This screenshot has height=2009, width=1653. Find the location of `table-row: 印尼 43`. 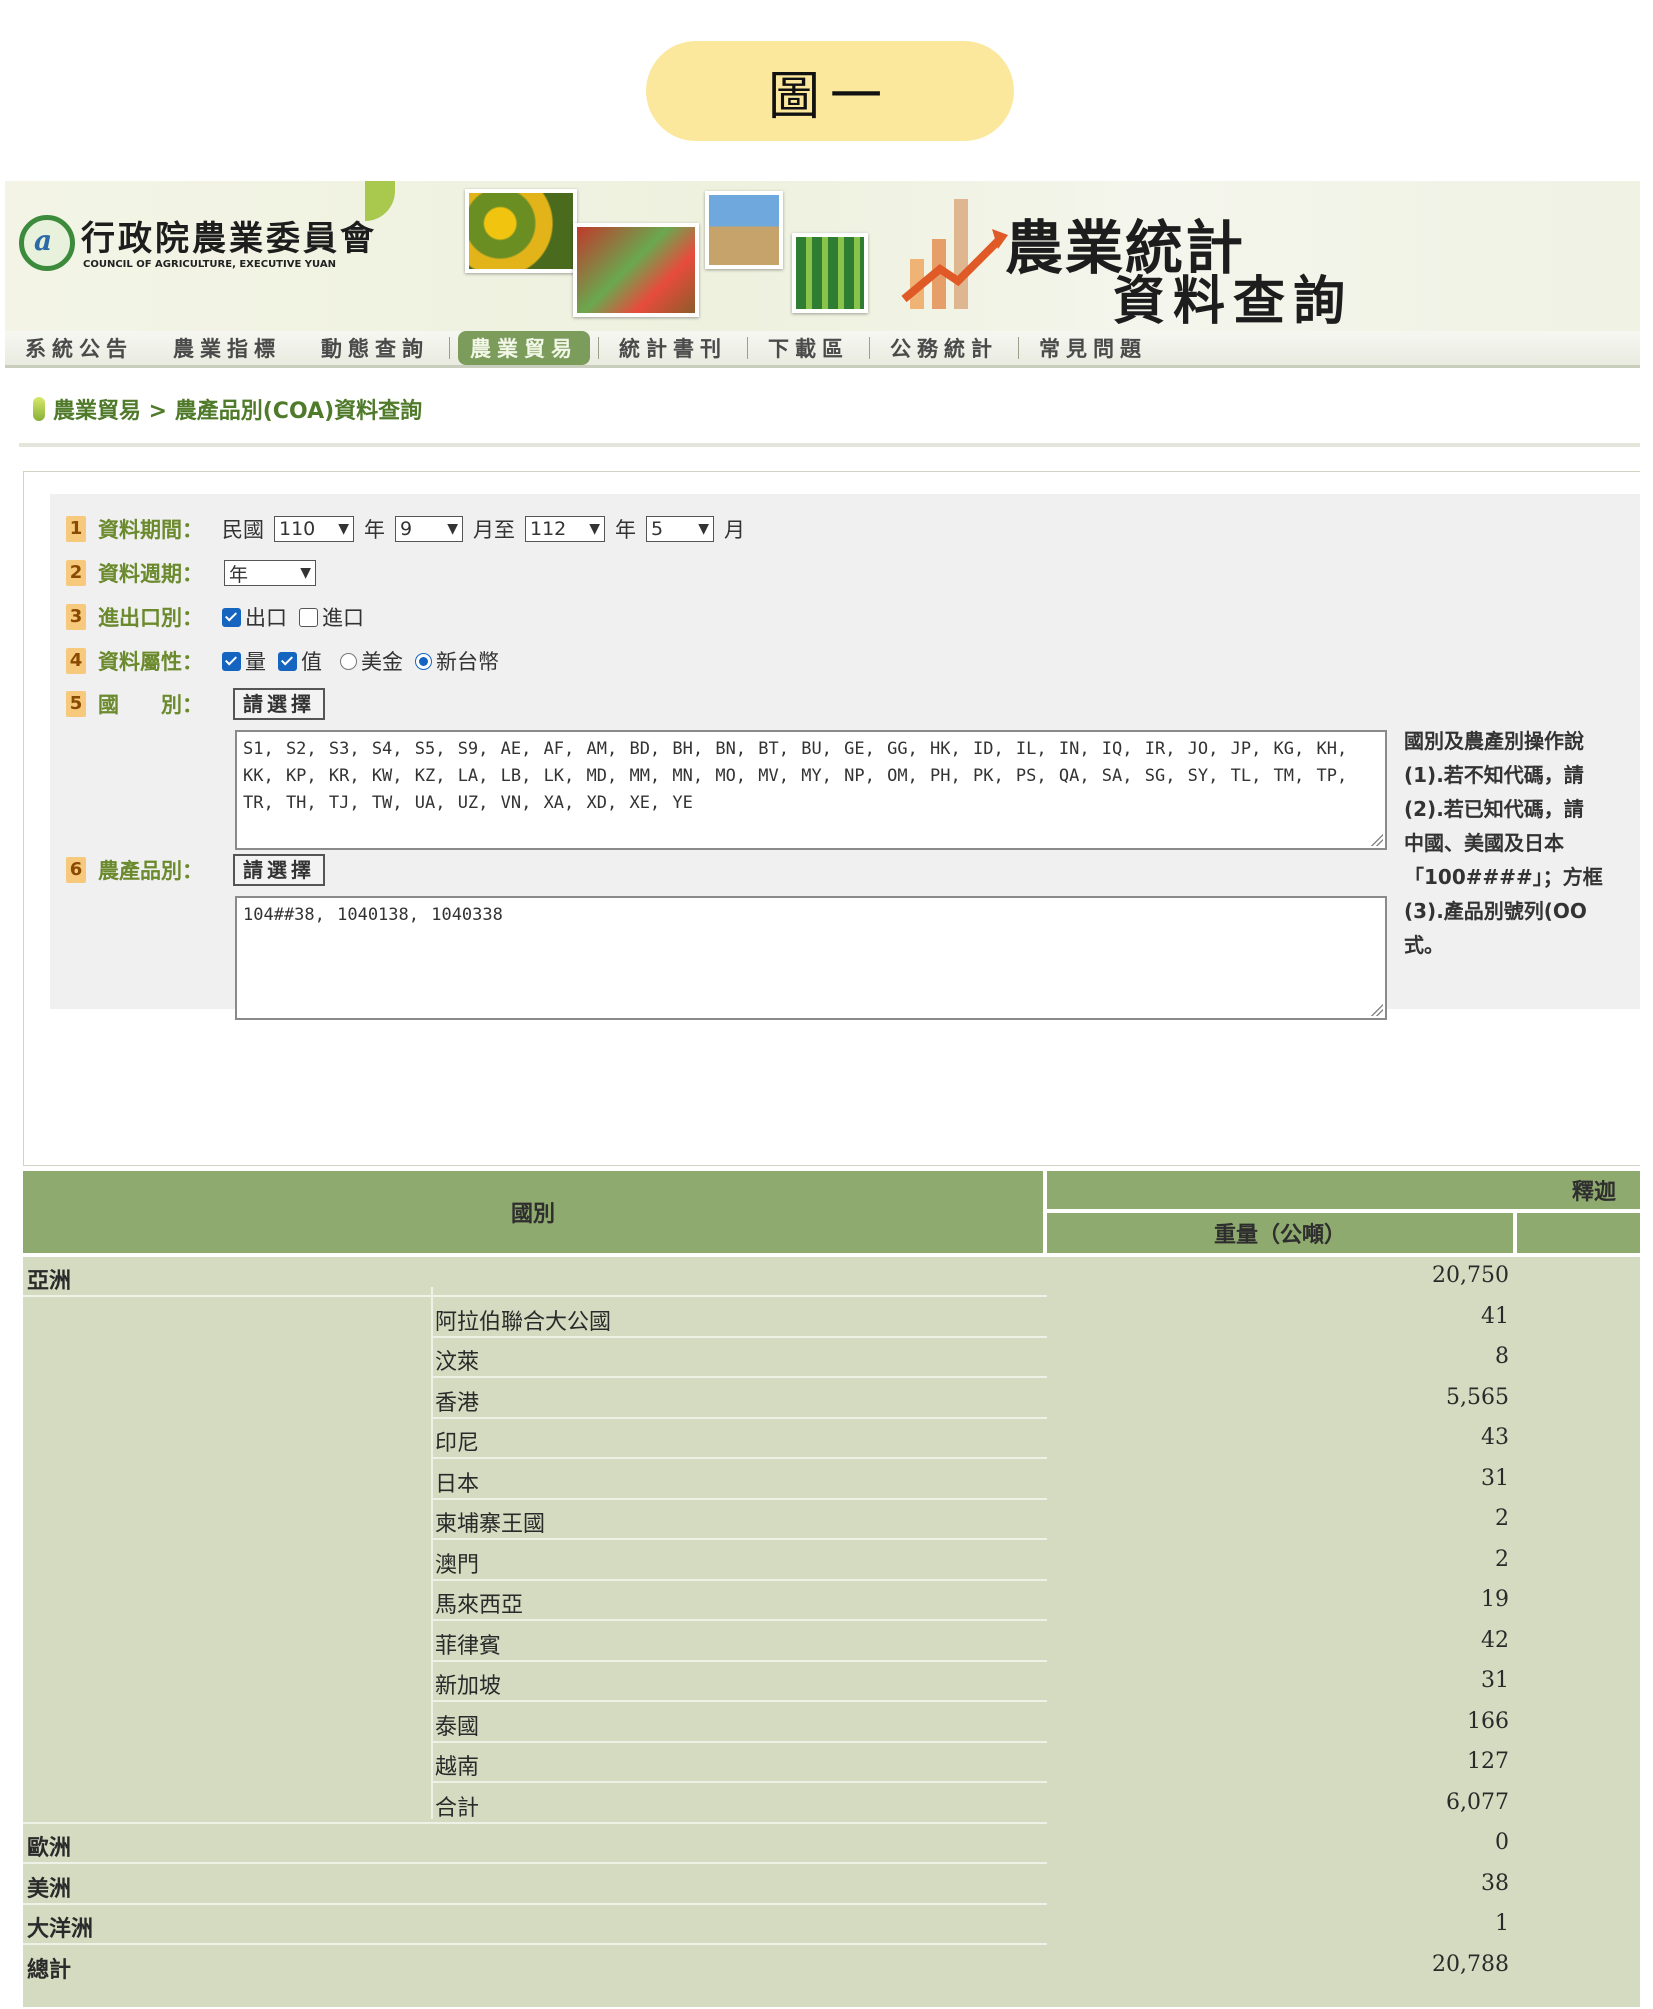

table-row: 印尼 43 is located at coordinates (831, 1439).